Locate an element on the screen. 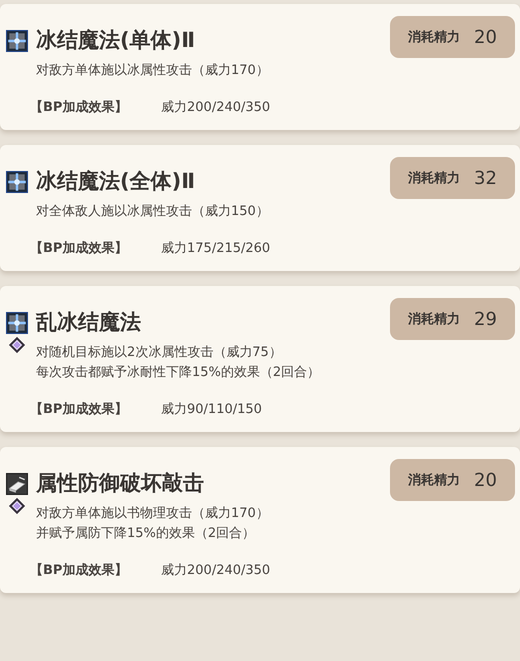 This screenshot has width=520, height=661. skill-title: 冰结魔法(全体)Ⅱ is located at coordinates (116, 181).